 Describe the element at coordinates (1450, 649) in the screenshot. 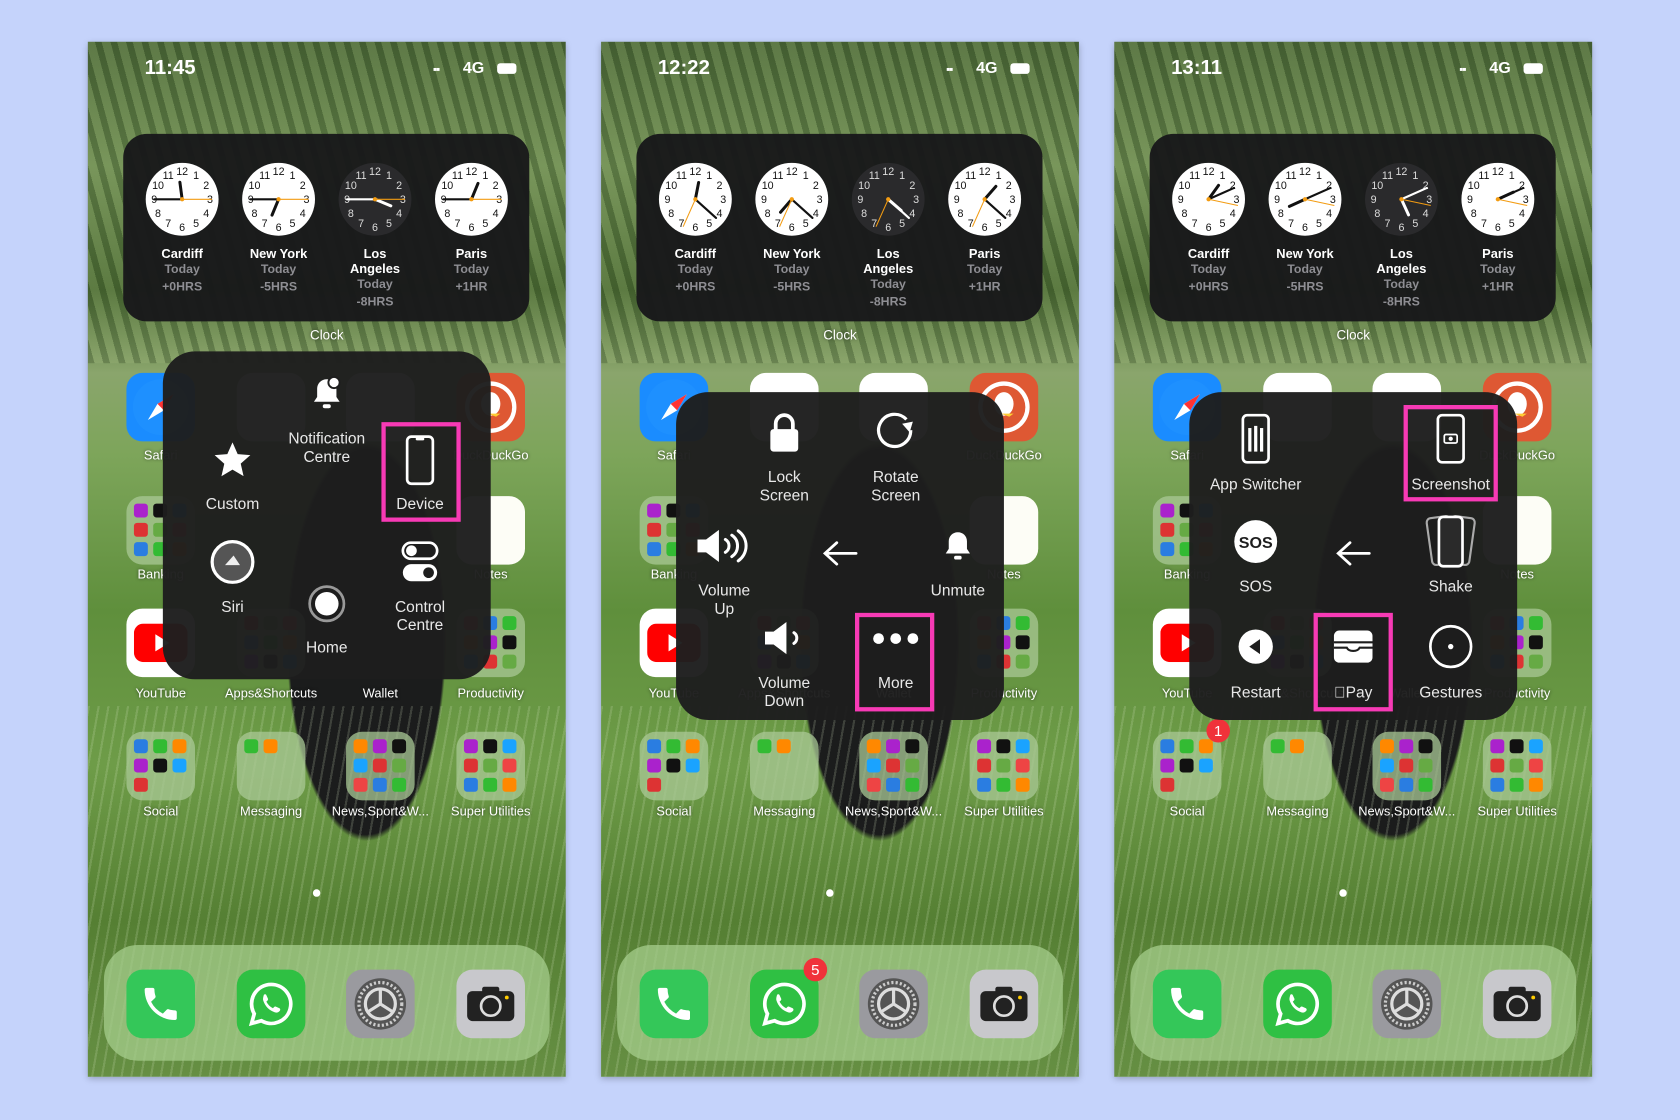

I see `gestures-icon` at that location.